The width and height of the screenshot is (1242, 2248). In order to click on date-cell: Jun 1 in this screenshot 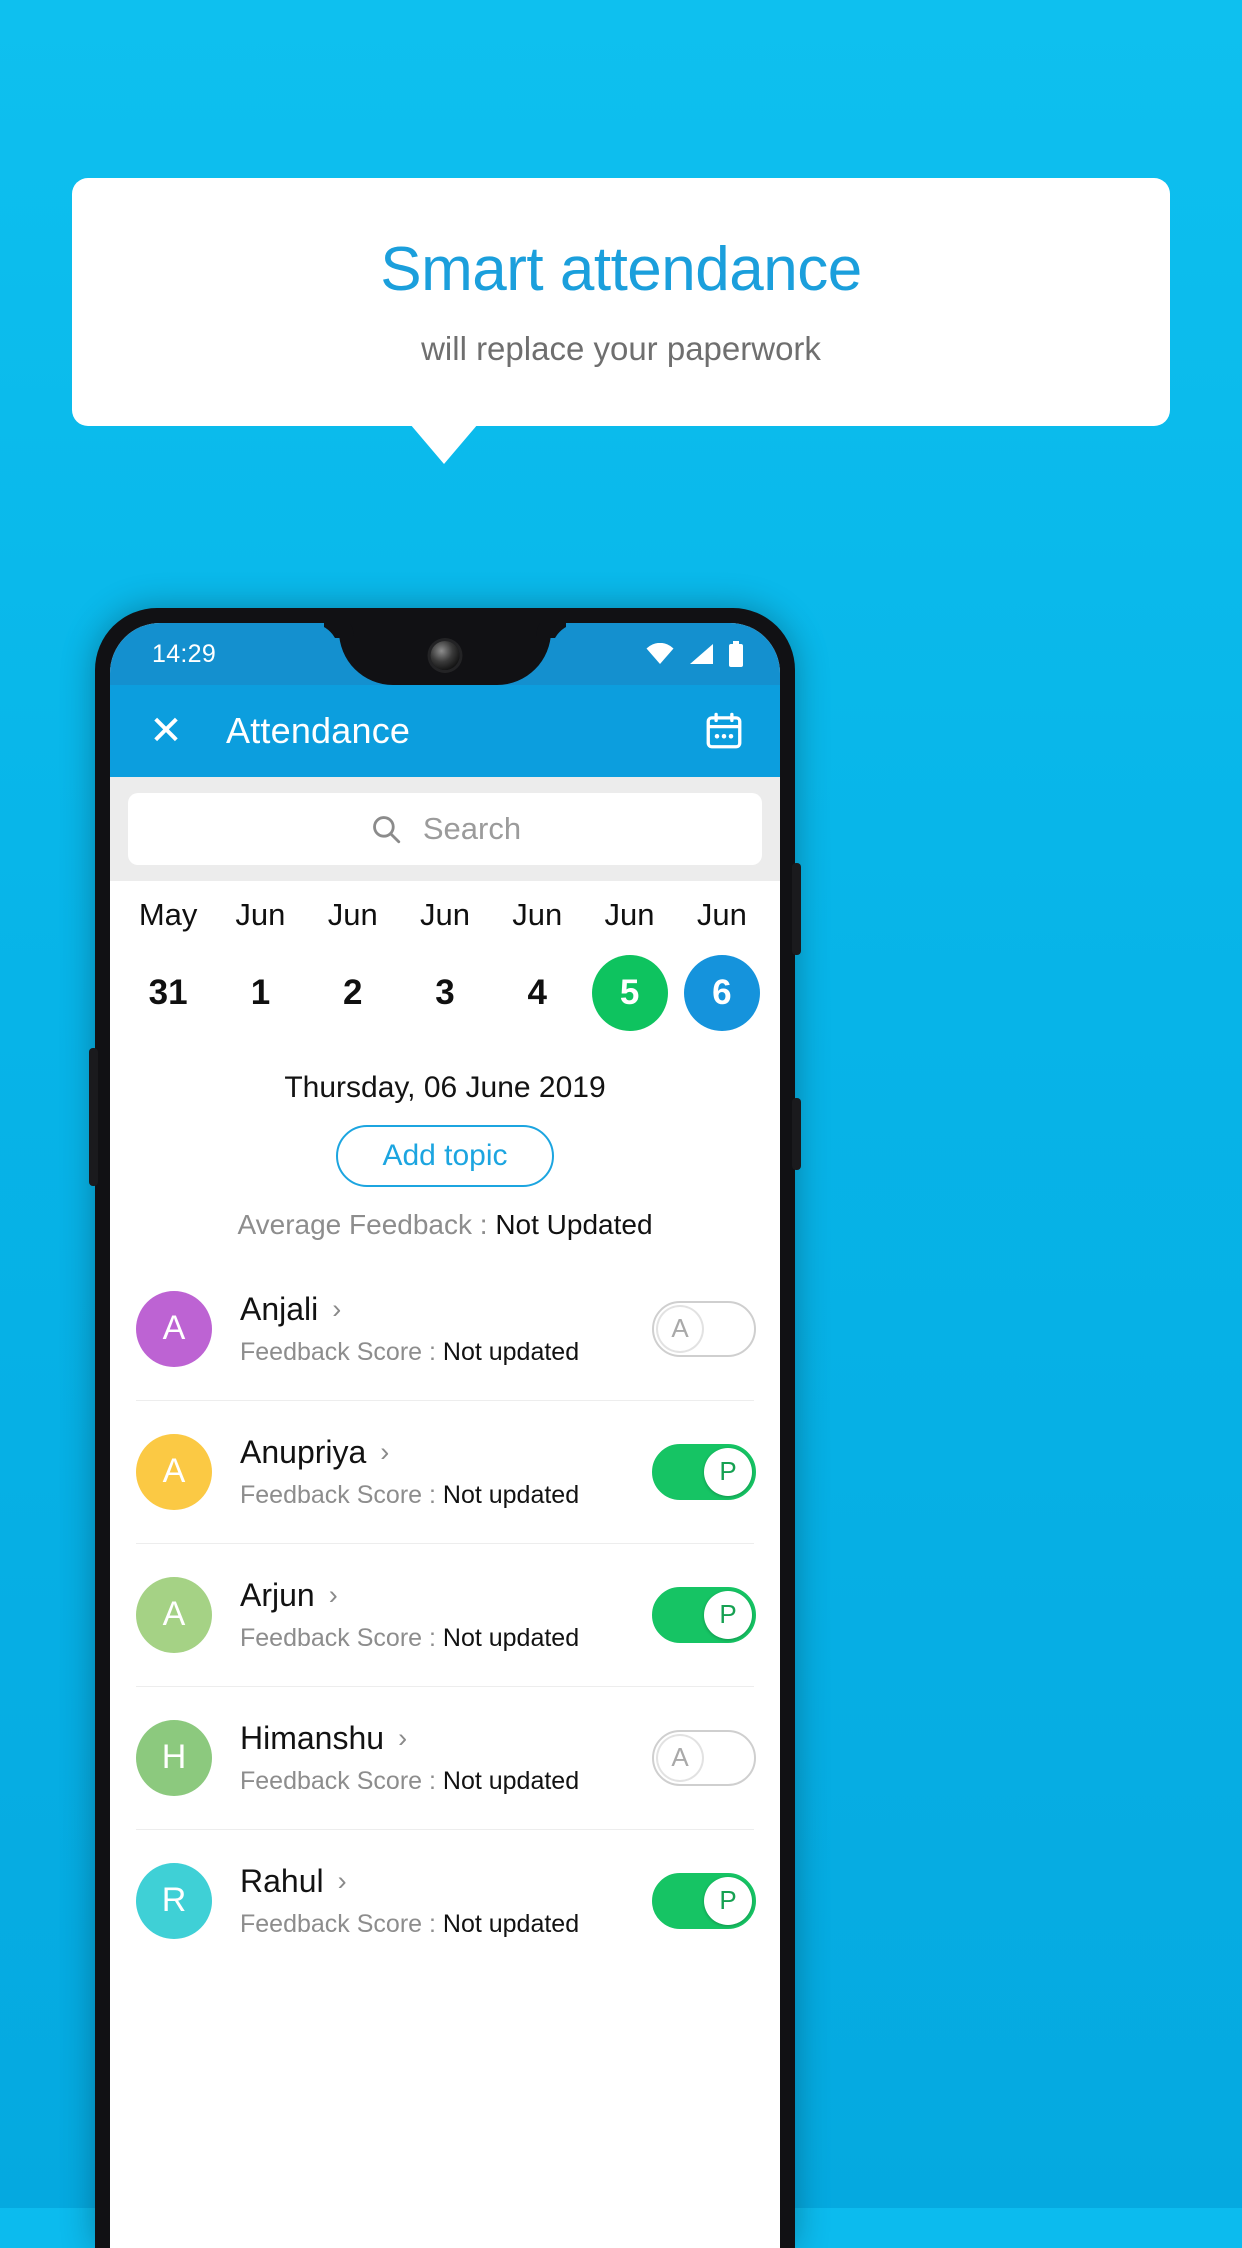, I will do `click(260, 964)`.